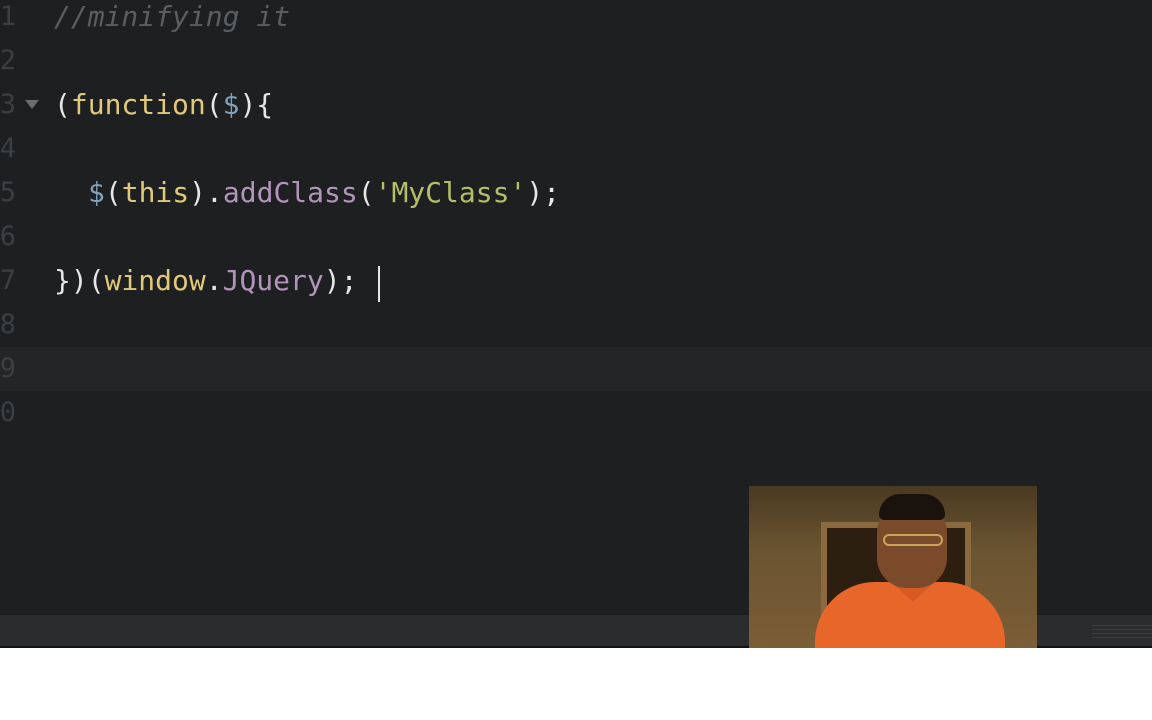  I want to click on code-property: JQuery, so click(273, 280).